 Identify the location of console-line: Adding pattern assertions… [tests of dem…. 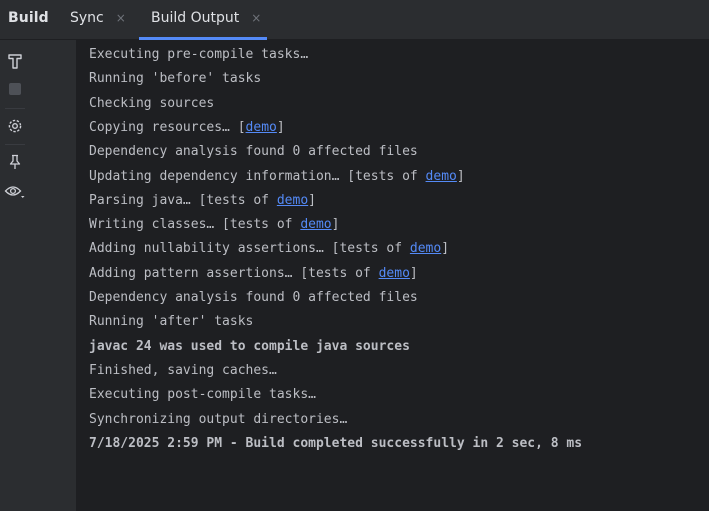
(253, 274).